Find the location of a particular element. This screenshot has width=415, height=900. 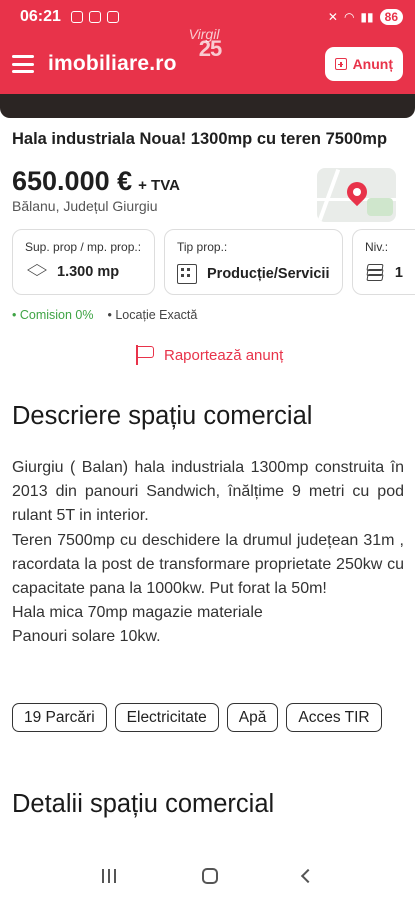

spec-label: Tip prop.: is located at coordinates (202, 247).